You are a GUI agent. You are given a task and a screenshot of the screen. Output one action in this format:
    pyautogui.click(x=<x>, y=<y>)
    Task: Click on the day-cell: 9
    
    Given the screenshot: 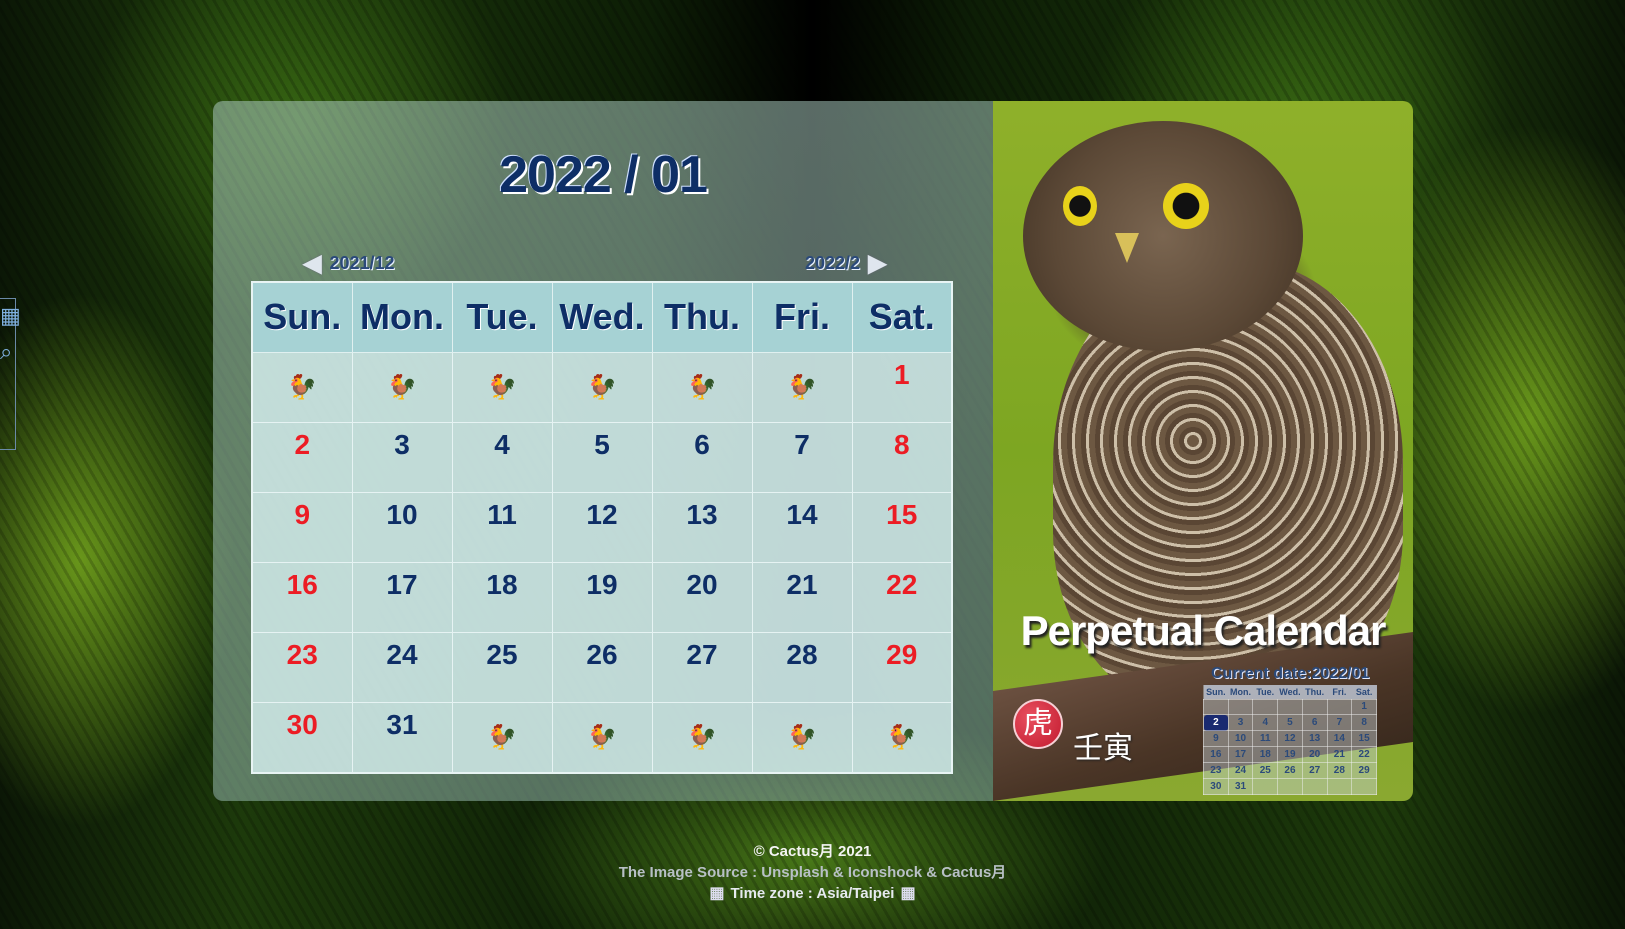 What is the action you would take?
    pyautogui.click(x=302, y=527)
    